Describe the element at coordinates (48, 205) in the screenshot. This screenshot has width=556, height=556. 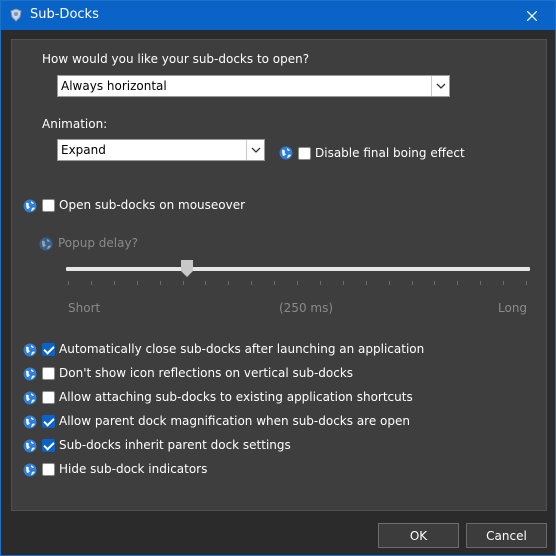
I see `mouseover-checkbox` at that location.